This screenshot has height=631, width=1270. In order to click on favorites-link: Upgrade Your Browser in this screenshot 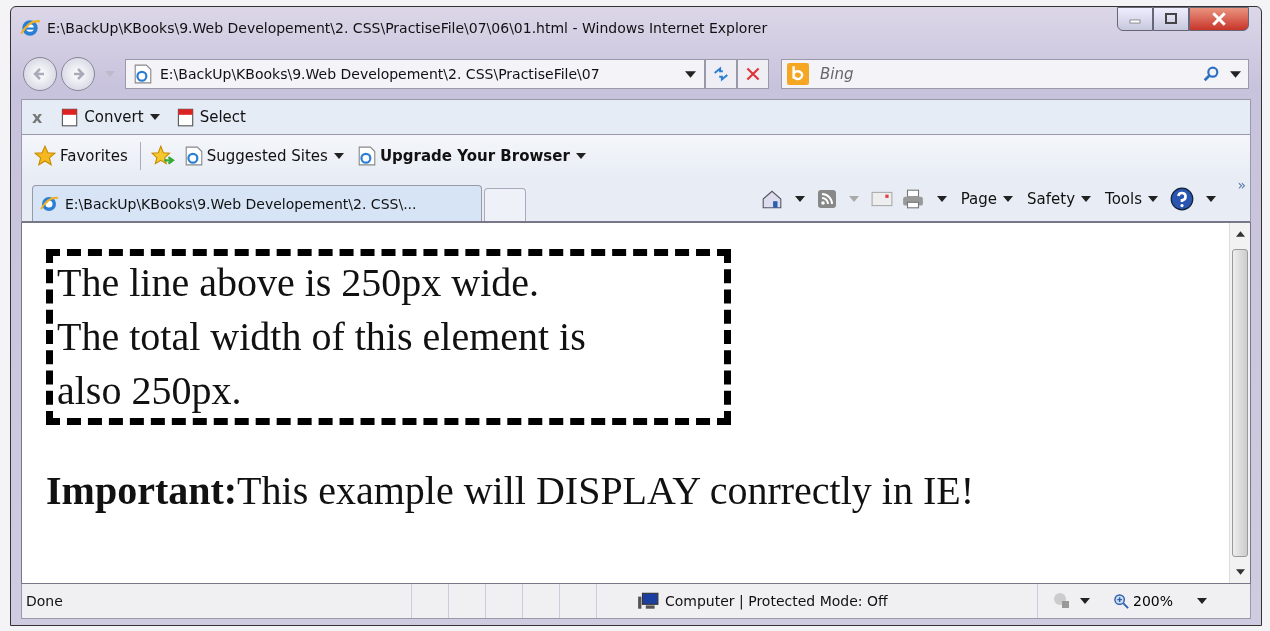, I will do `click(463, 156)`.